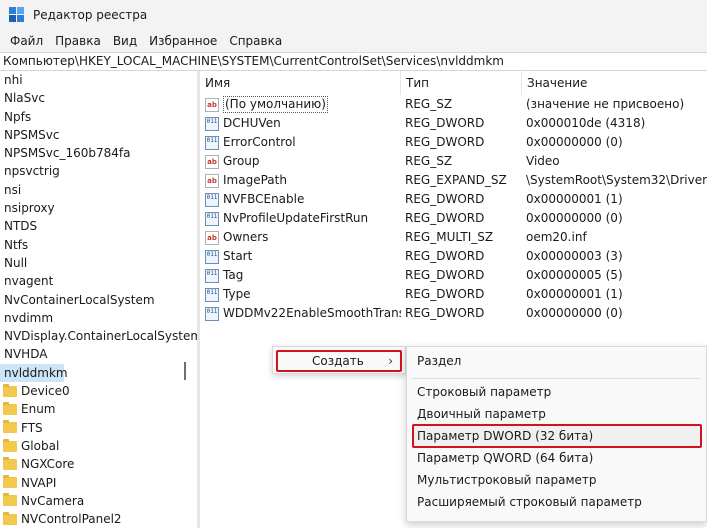  I want to click on tree-item: Npfs, so click(98, 117).